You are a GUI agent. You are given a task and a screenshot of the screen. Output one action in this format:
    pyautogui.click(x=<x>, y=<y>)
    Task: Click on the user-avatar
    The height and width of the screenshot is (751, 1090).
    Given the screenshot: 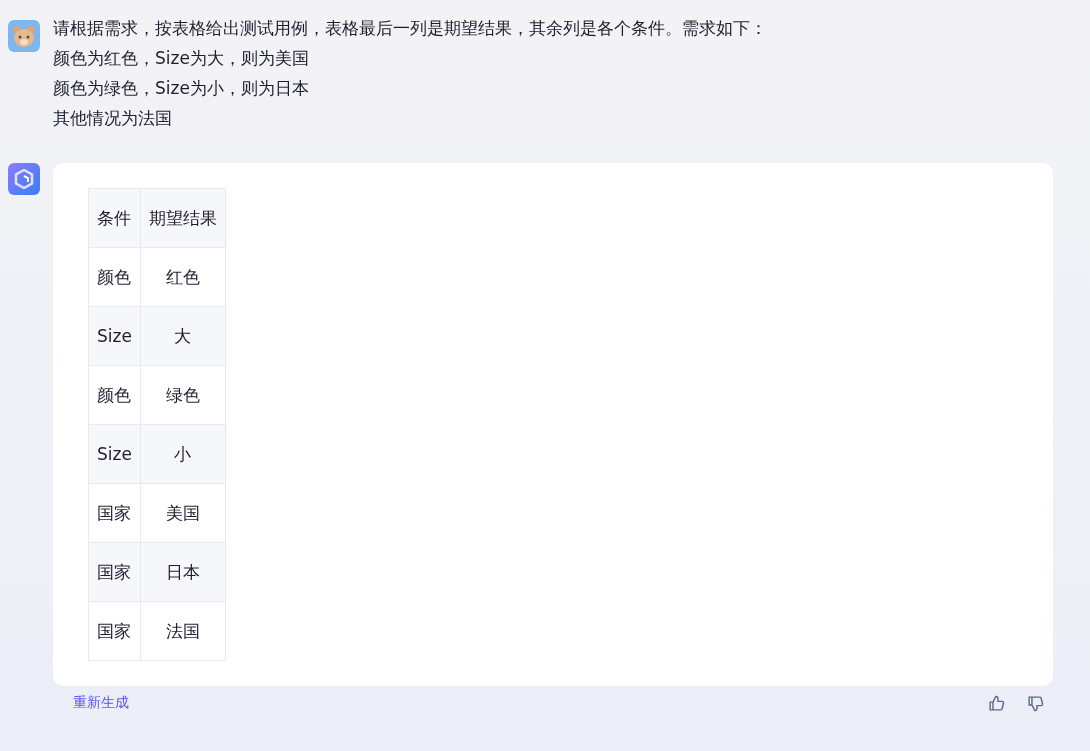 What is the action you would take?
    pyautogui.click(x=24, y=36)
    